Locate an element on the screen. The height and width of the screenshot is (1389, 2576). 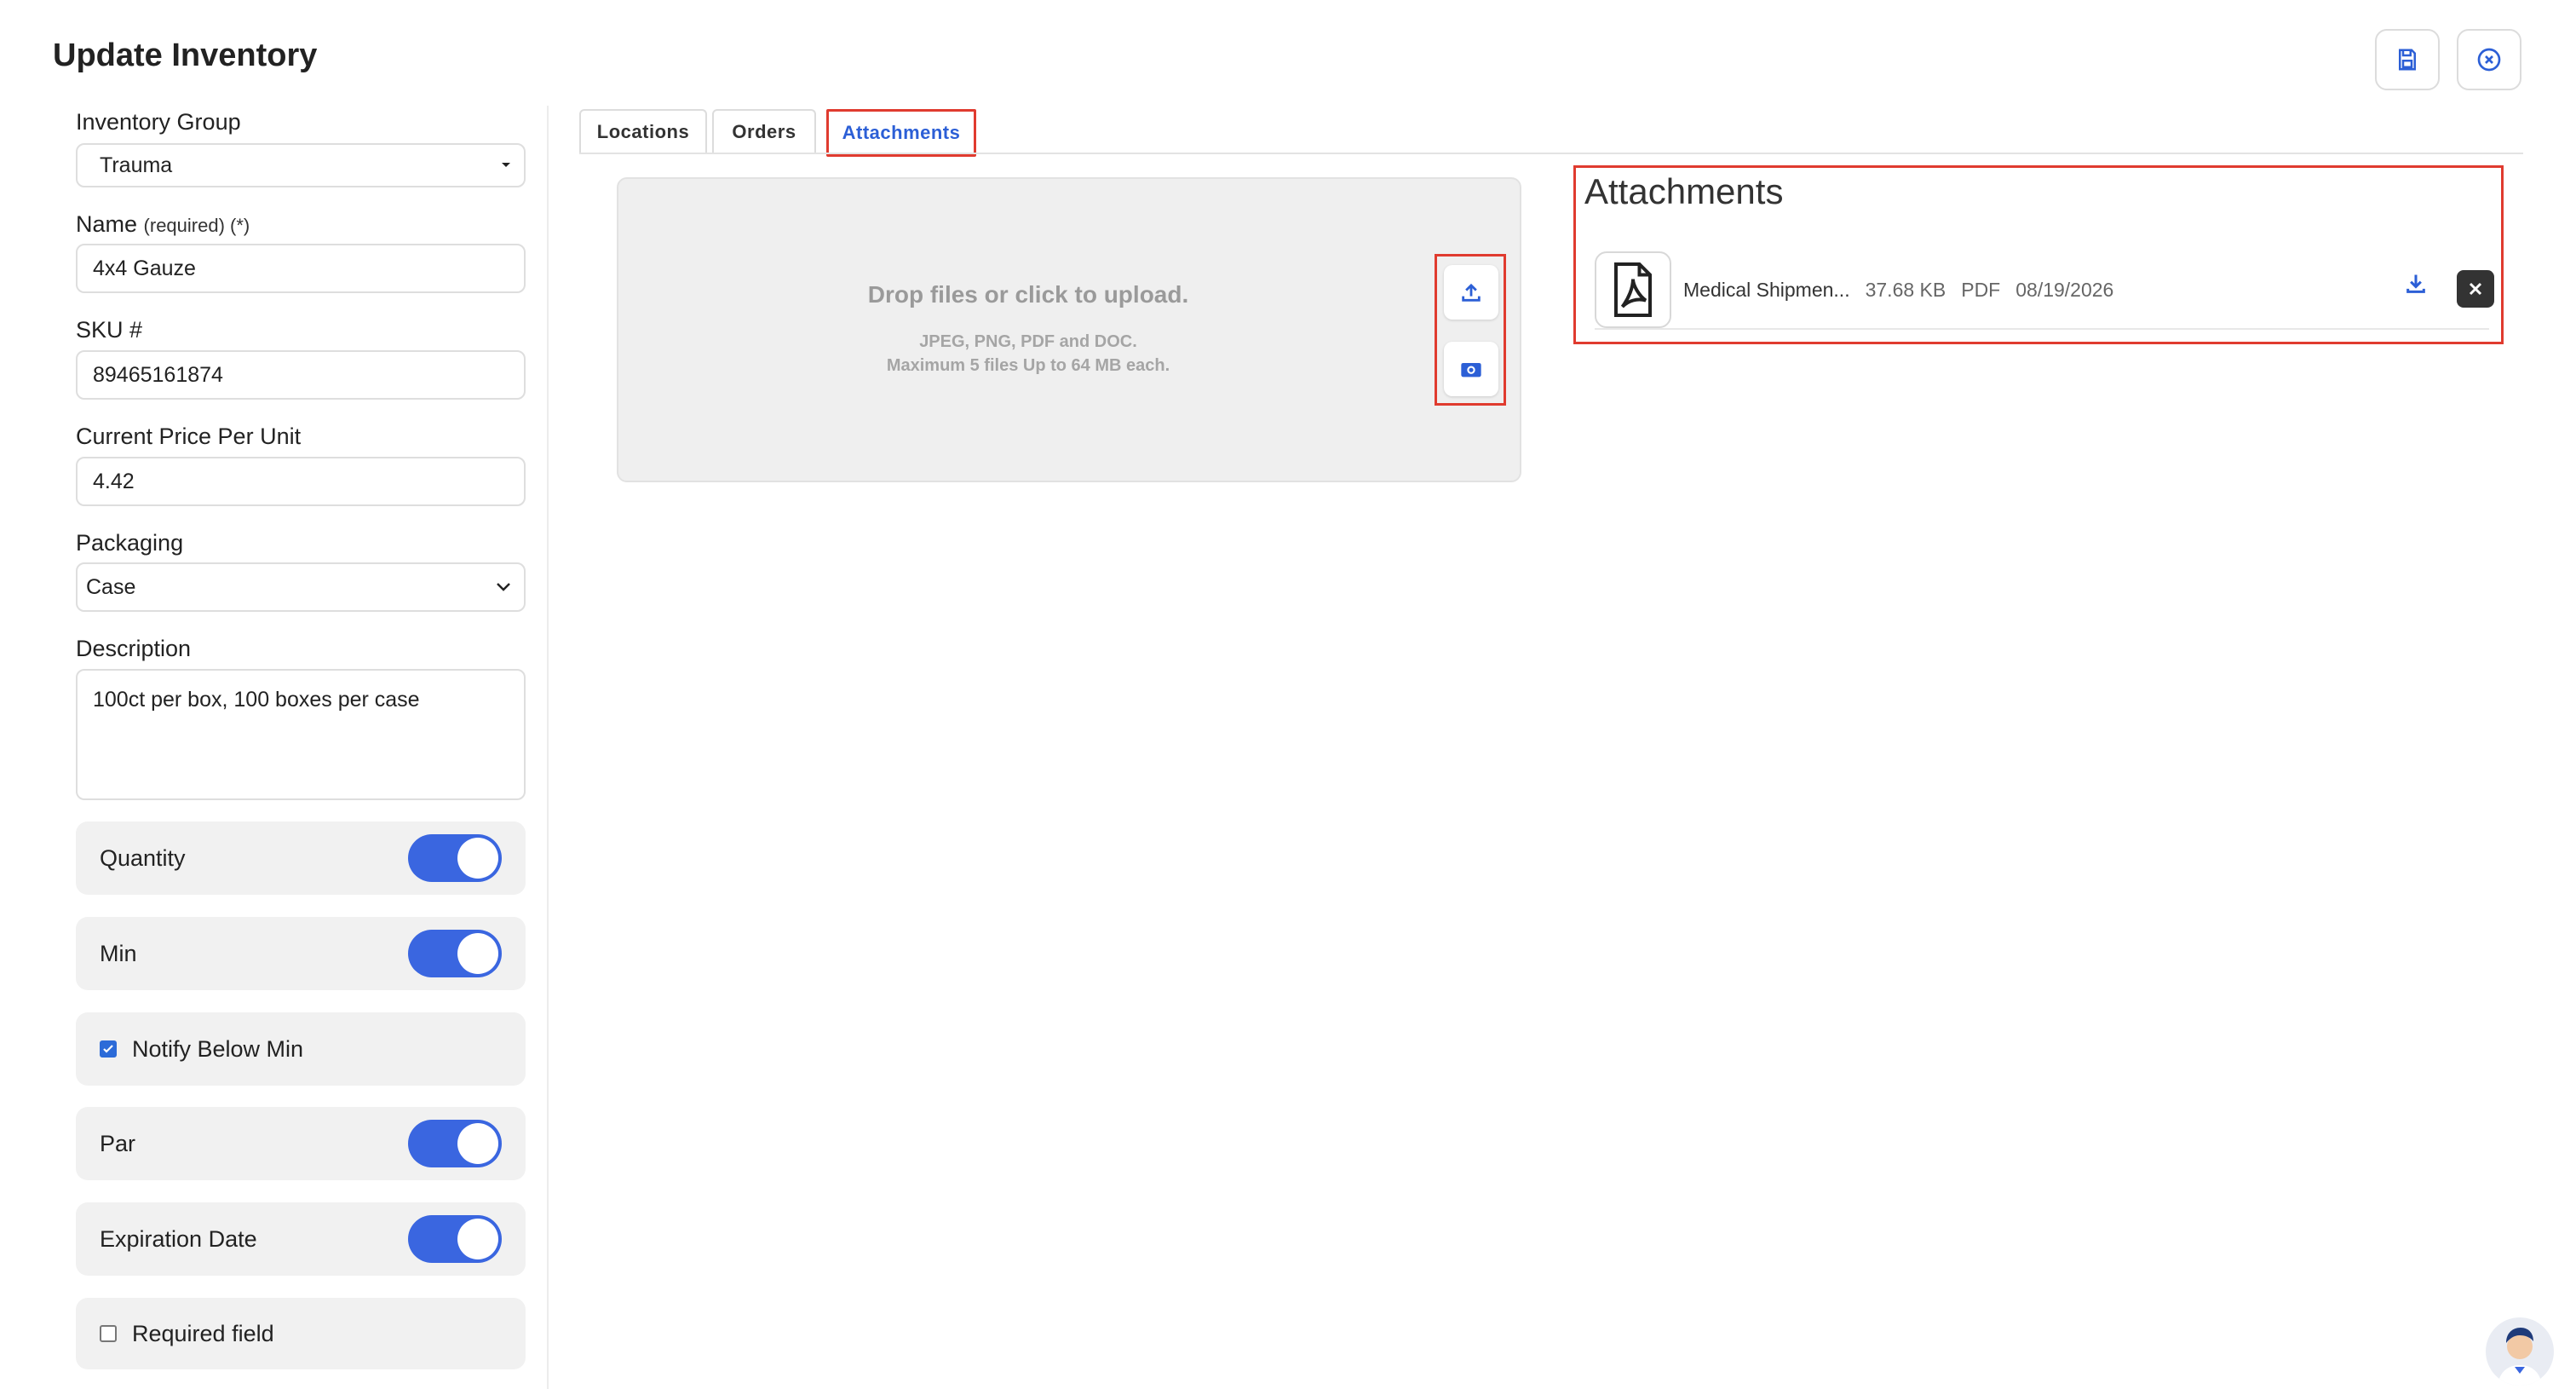
min-switch is located at coordinates (455, 953).